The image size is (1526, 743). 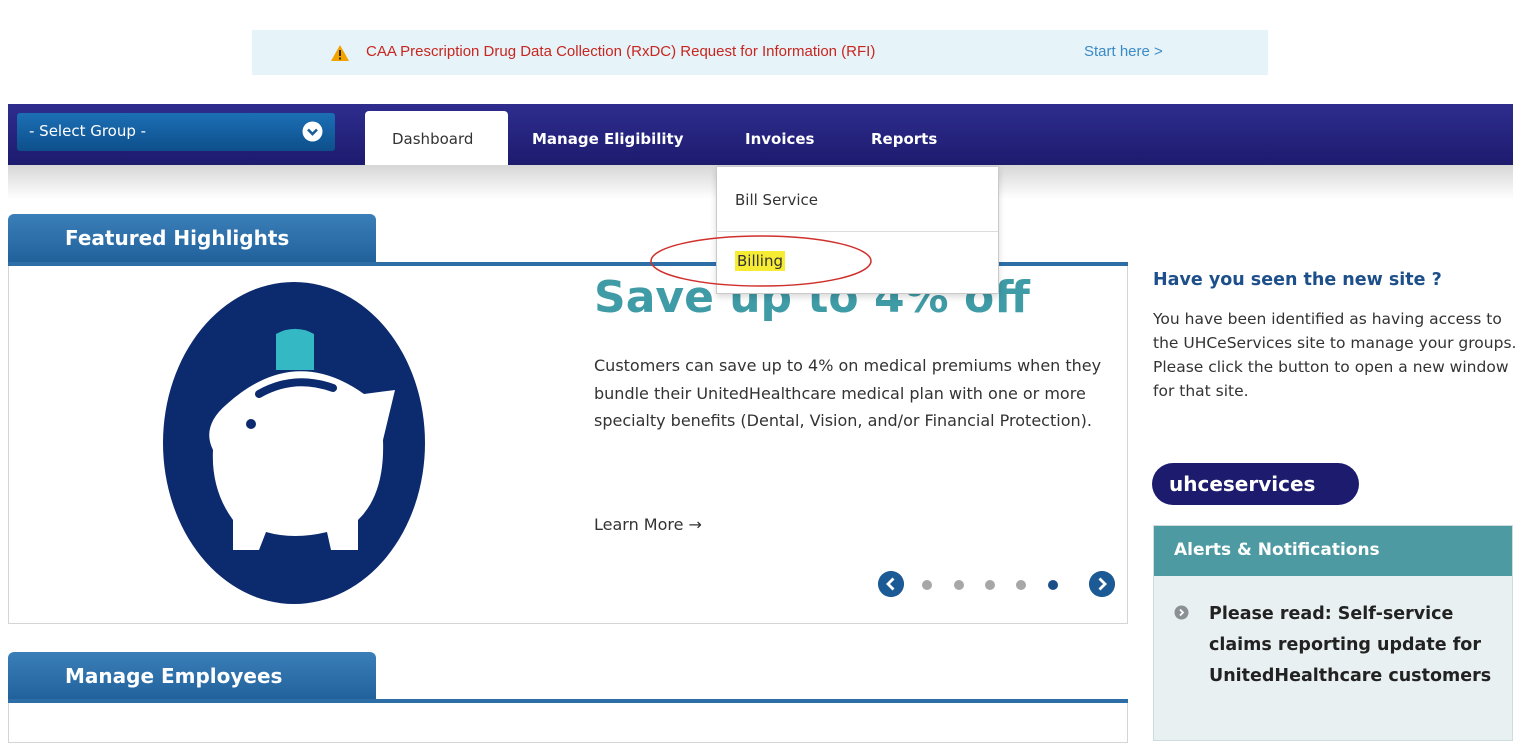 What do you see at coordinates (904, 139) in the screenshot?
I see `tab-reports-label: Reports` at bounding box center [904, 139].